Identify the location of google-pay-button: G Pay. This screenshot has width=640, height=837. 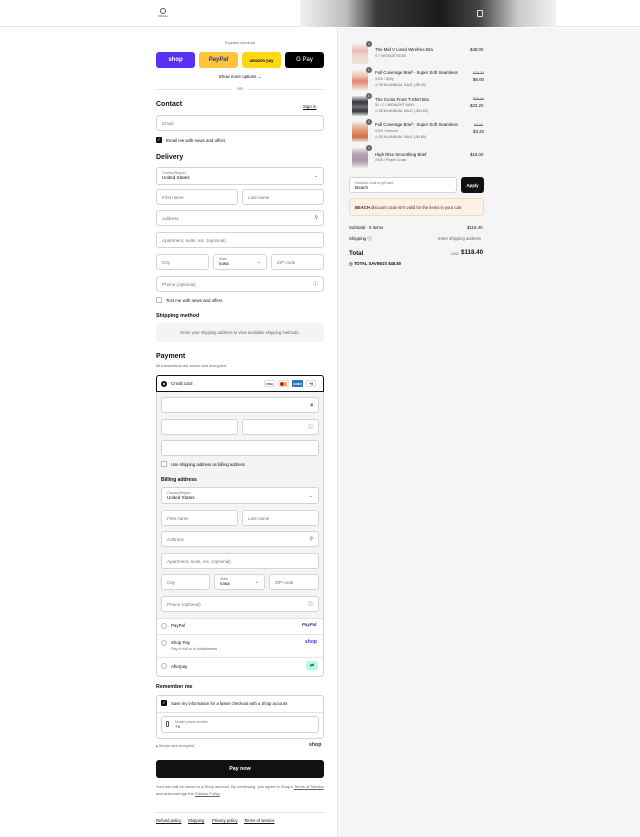
(304, 60).